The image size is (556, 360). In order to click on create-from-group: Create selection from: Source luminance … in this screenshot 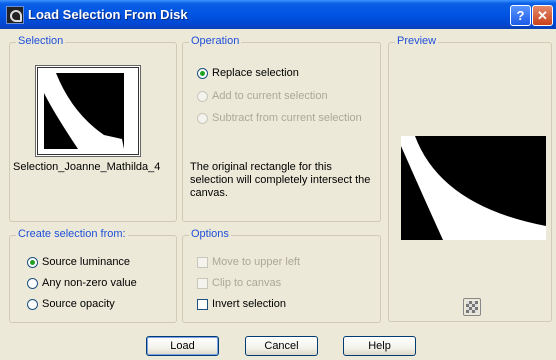, I will do `click(93, 275)`.